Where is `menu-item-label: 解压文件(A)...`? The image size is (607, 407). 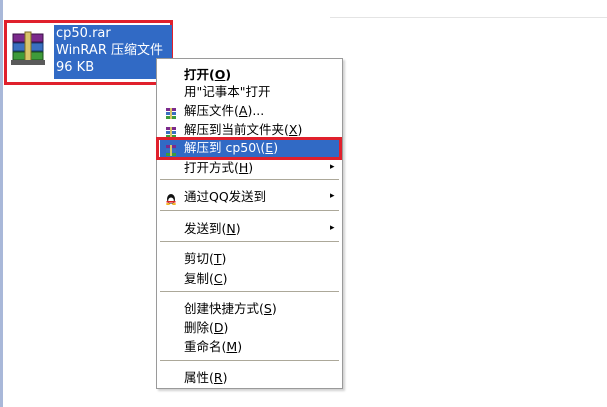
menu-item-label: 解压文件(A)... is located at coordinates (224, 110).